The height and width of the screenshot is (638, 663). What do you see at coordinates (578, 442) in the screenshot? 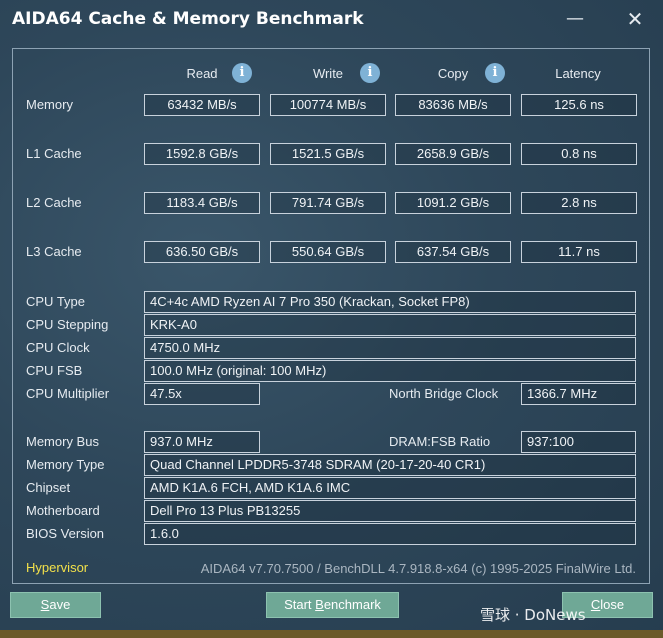
I see `dram-fsb-ratio-value: 937:100` at bounding box center [578, 442].